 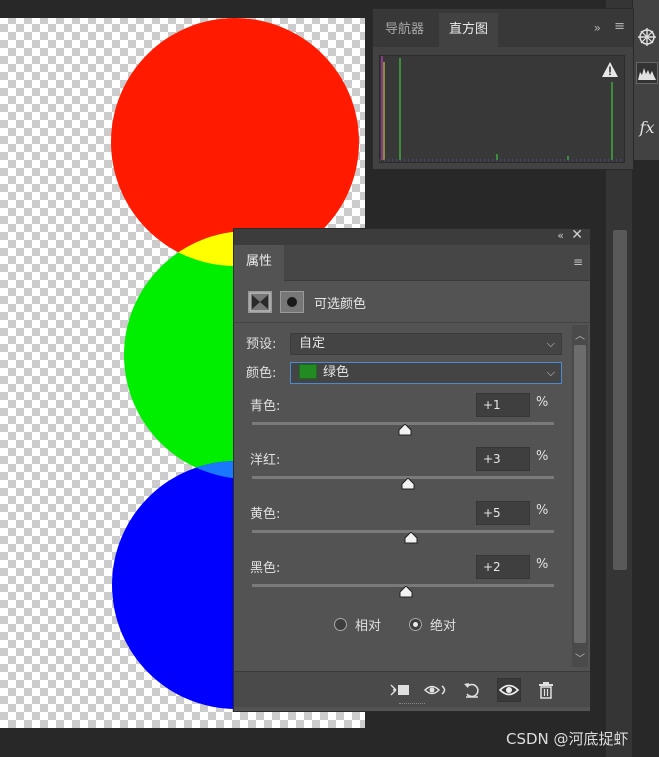 I want to click on tab-navigator: 导航器, so click(x=404, y=30).